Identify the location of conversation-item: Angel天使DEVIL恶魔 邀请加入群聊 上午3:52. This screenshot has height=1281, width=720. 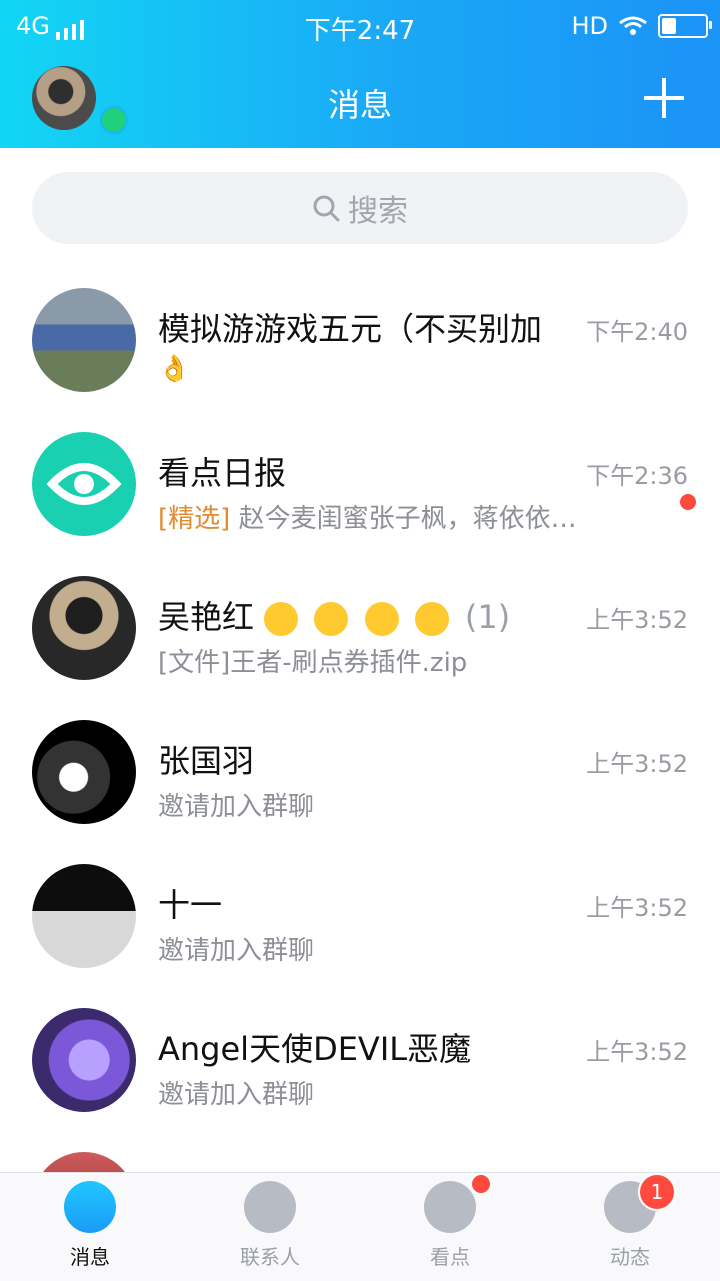
(360, 1058).